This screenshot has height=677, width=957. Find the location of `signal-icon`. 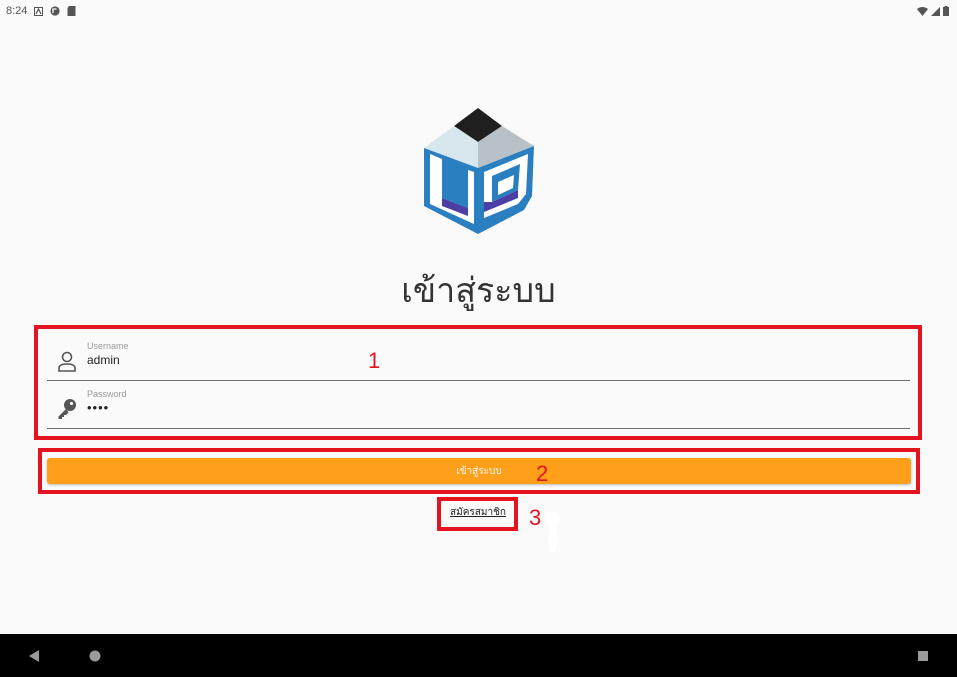

signal-icon is located at coordinates (935, 11).